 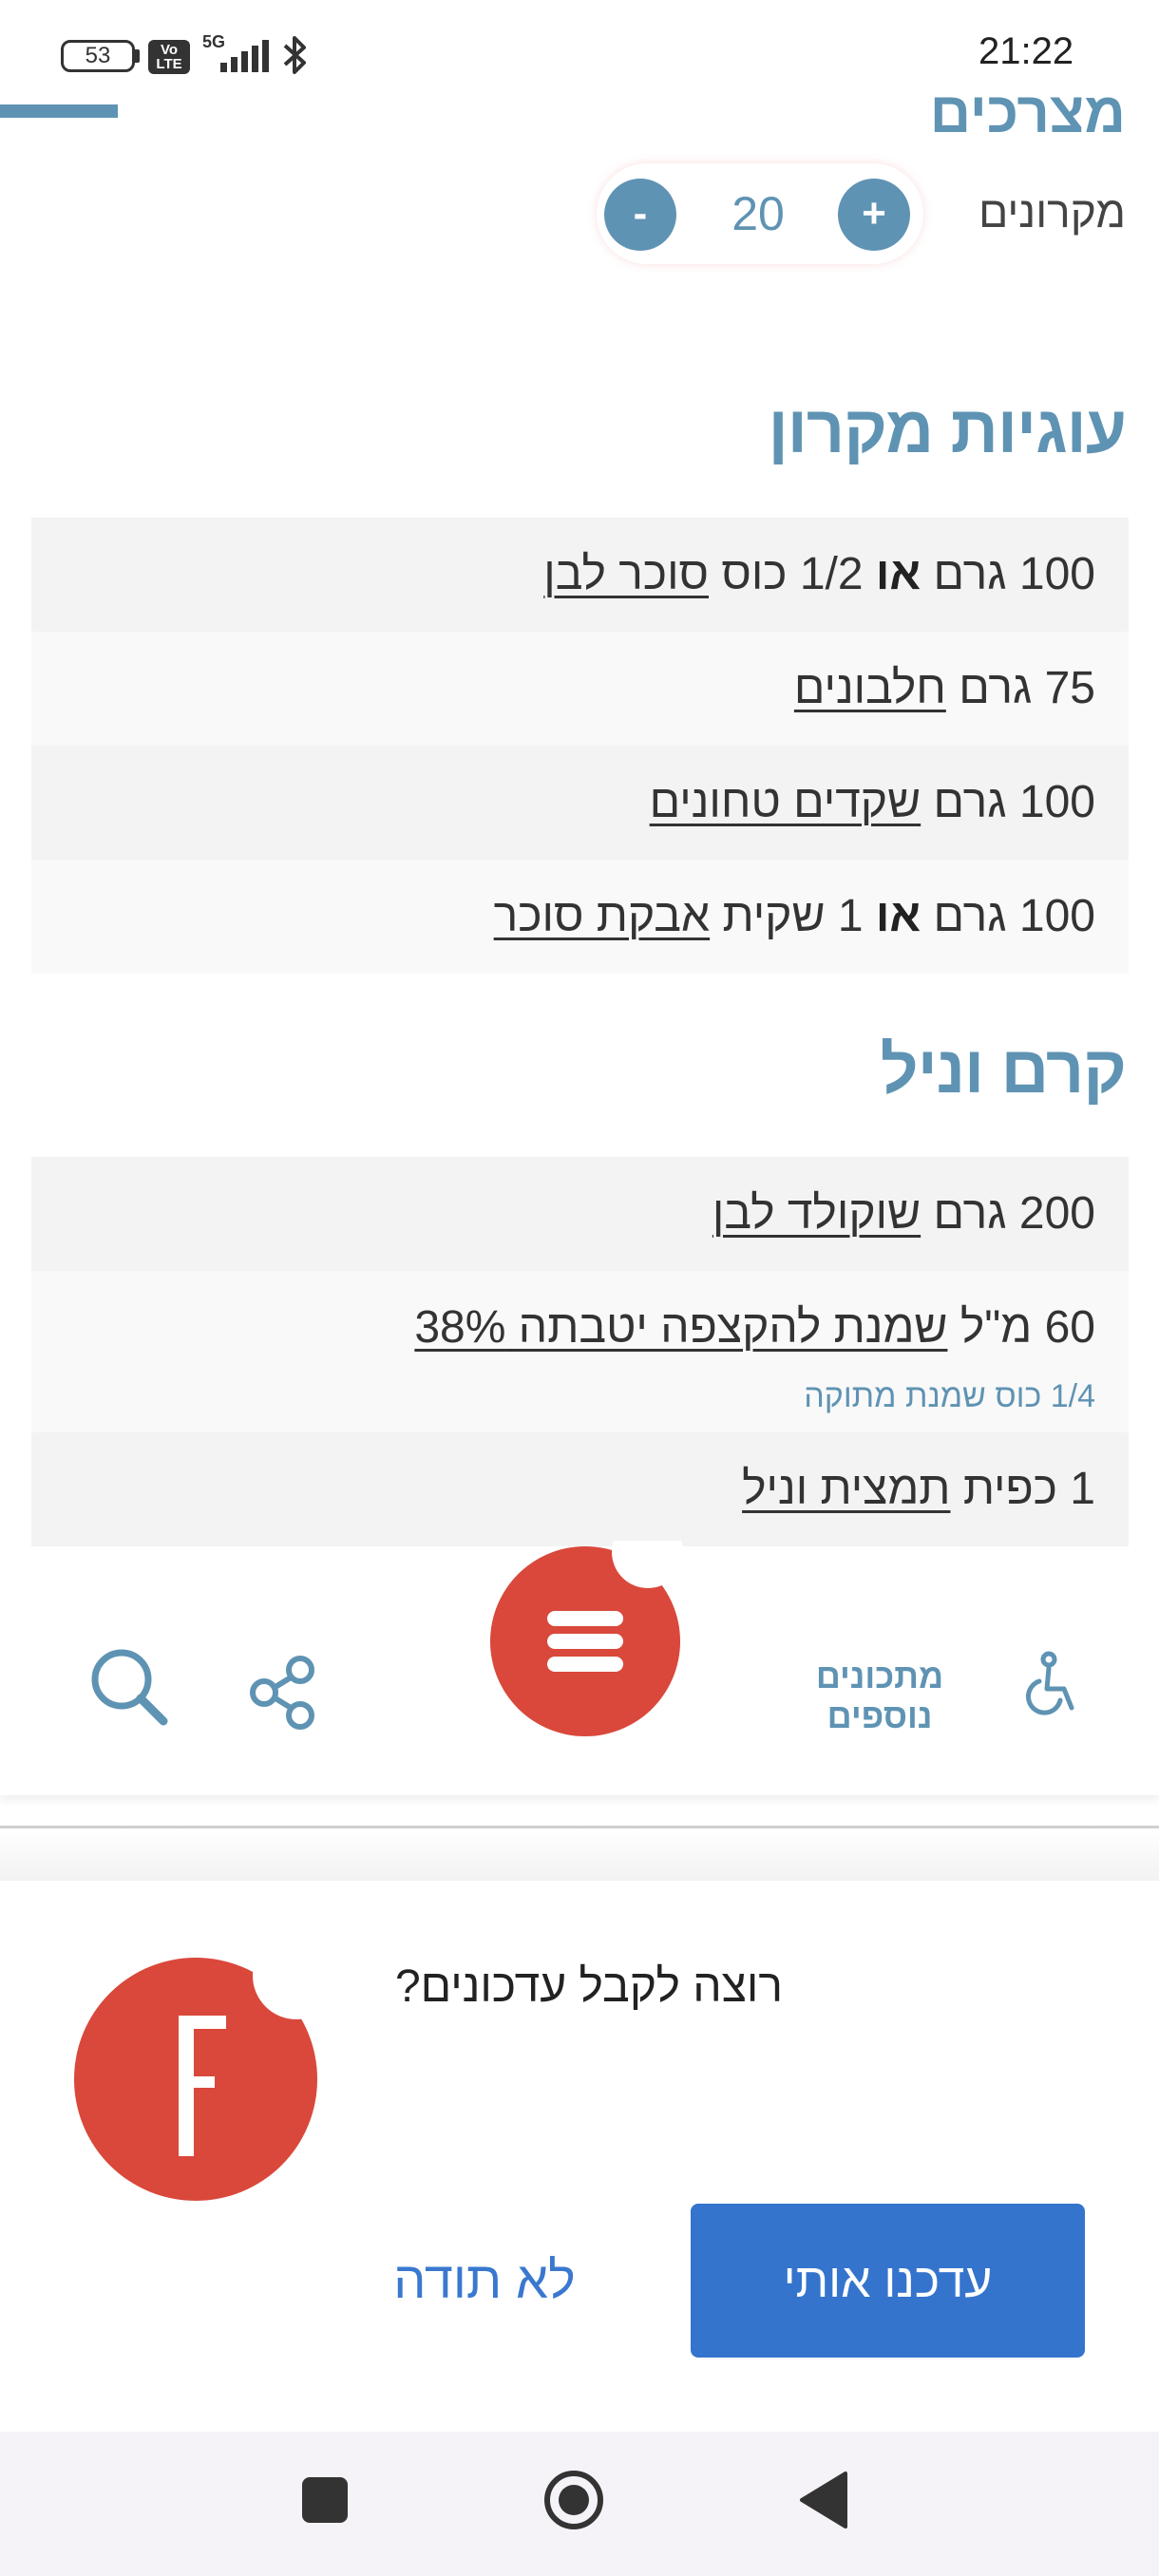 What do you see at coordinates (874, 215) in the screenshot?
I see `increase-servings-button: +` at bounding box center [874, 215].